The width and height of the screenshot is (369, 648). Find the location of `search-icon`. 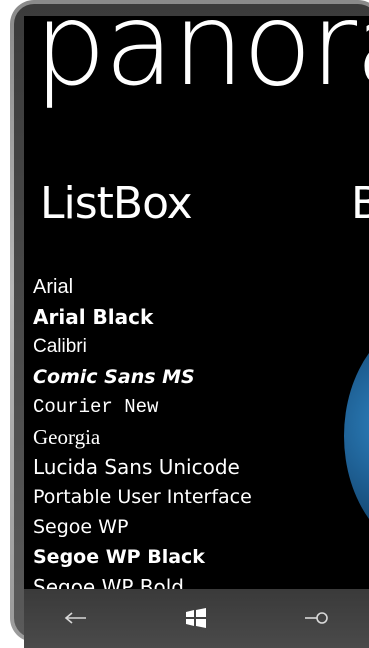

search-icon is located at coordinates (316, 618).